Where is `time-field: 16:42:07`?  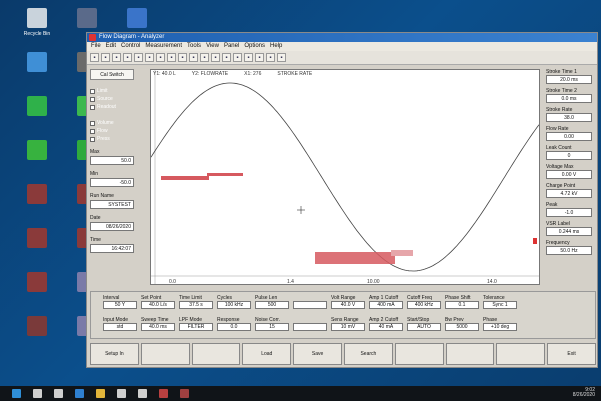 time-field: 16:42:07 is located at coordinates (112, 248).